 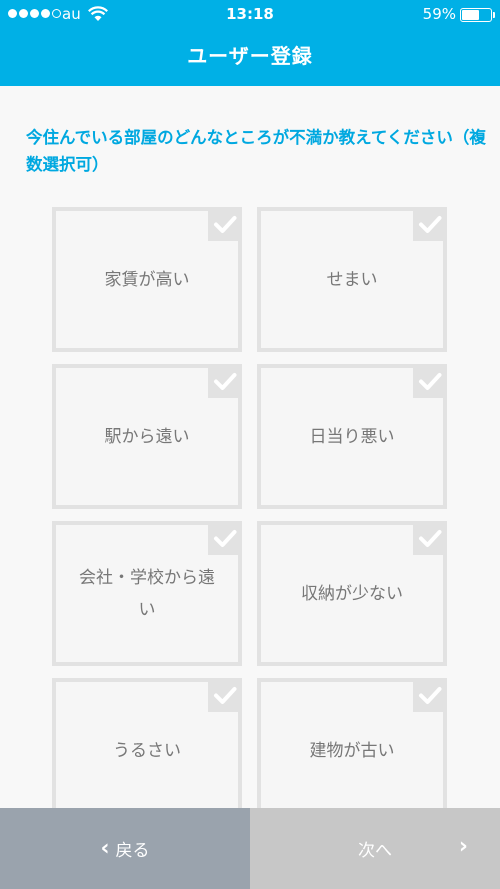 I want to click on option-card-far-work: 会社・学校から遠い, so click(x=147, y=593).